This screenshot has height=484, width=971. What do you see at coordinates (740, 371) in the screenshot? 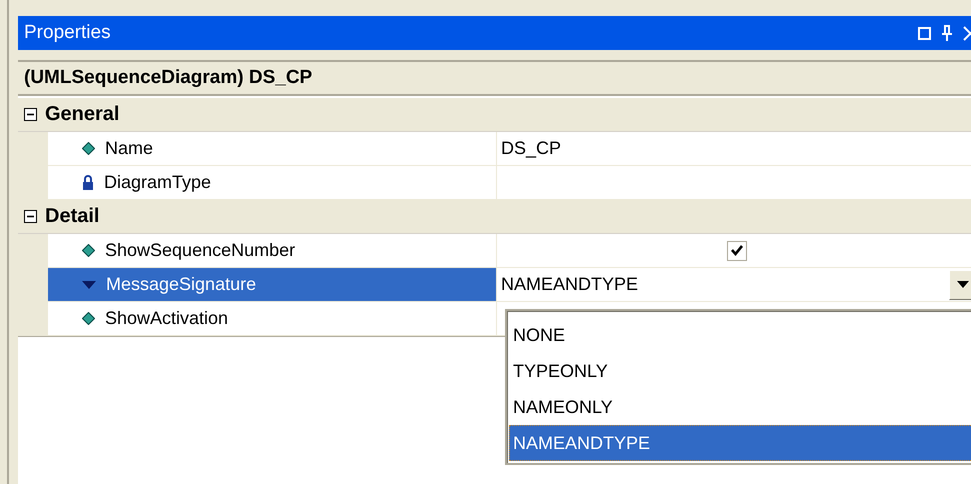
I see `dropdown-option: TYPEONLY` at bounding box center [740, 371].